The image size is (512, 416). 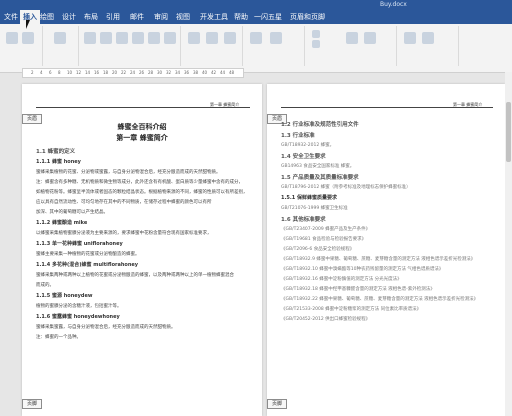 What do you see at coordinates (183, 17) in the screenshot?
I see `tab-8: 视图` at bounding box center [183, 17].